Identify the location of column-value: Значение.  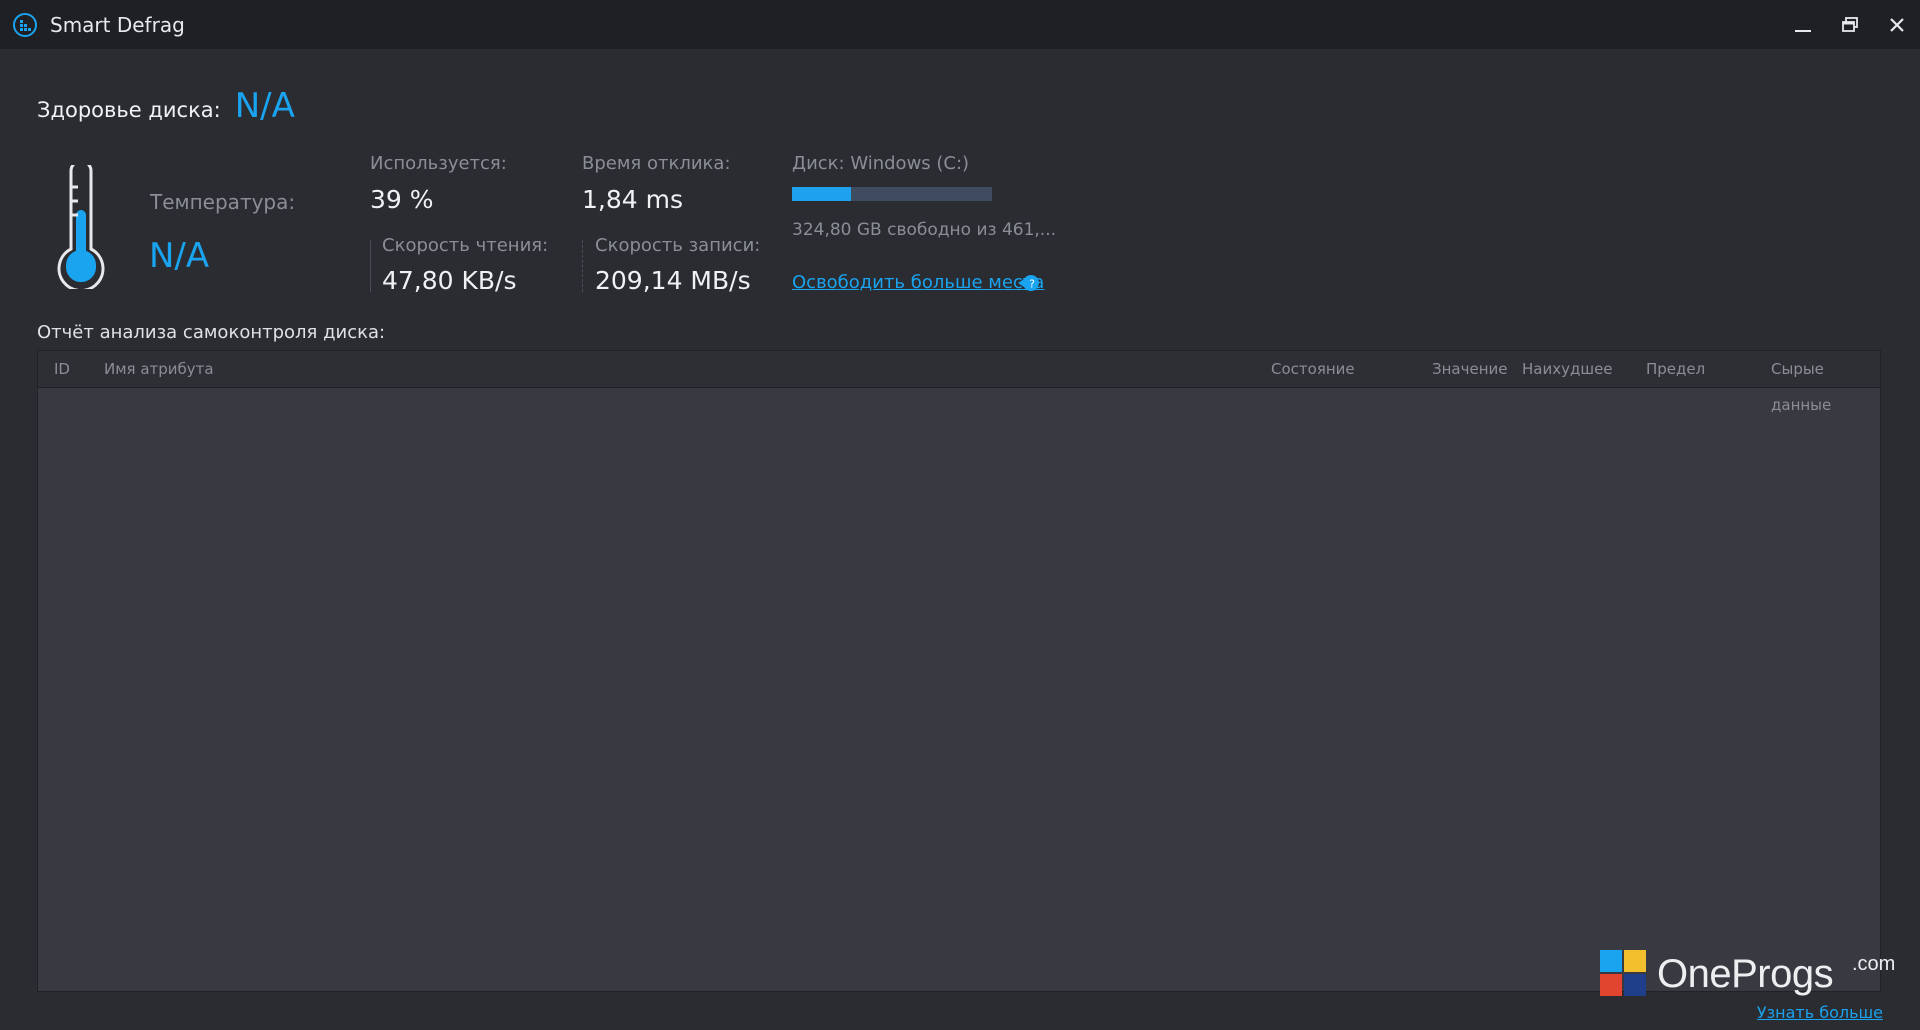
(1470, 369).